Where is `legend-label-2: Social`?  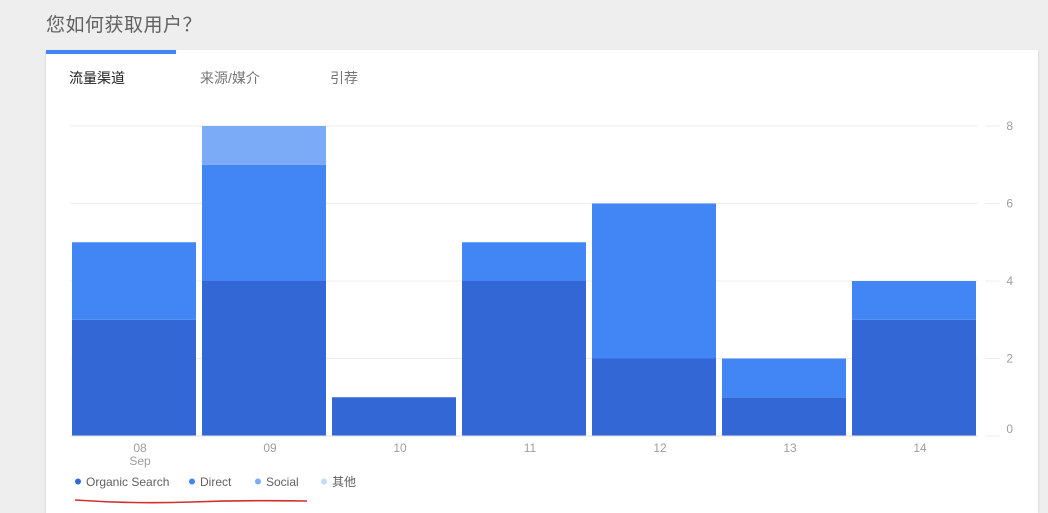
legend-label-2: Social is located at coordinates (282, 482).